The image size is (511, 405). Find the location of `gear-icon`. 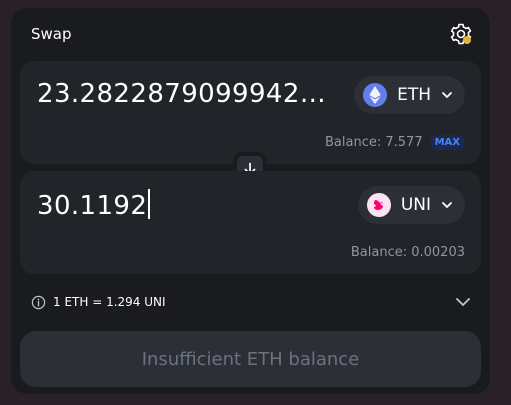

gear-icon is located at coordinates (461, 34).